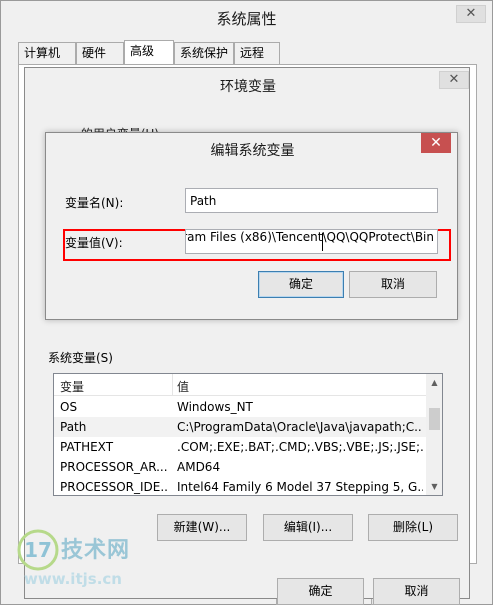  I want to click on site-watermark: 17 技术网 www.itjs.cn, so click(91, 561).